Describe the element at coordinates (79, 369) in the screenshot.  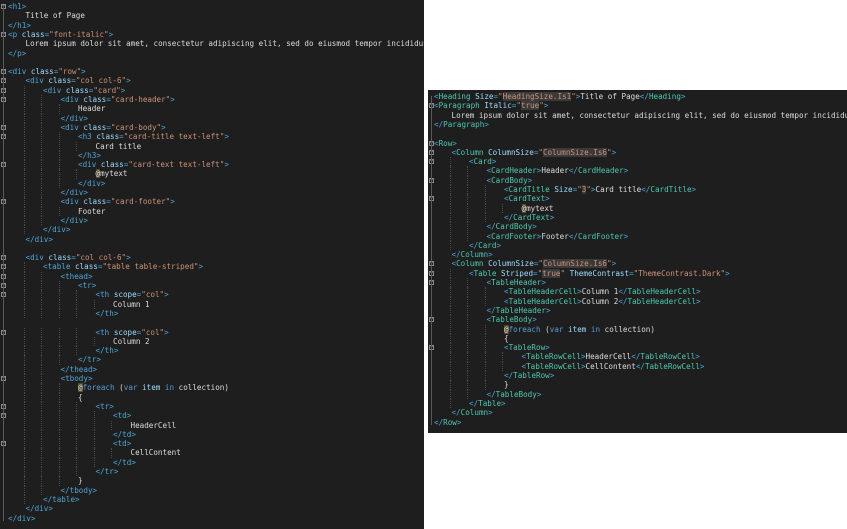
I see `code-line: </thead>` at that location.